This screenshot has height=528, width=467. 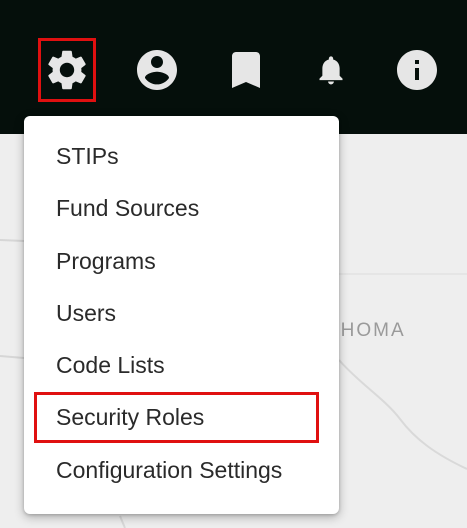 What do you see at coordinates (127, 208) in the screenshot?
I see `menu-item-fund-sources: Fund Sources` at bounding box center [127, 208].